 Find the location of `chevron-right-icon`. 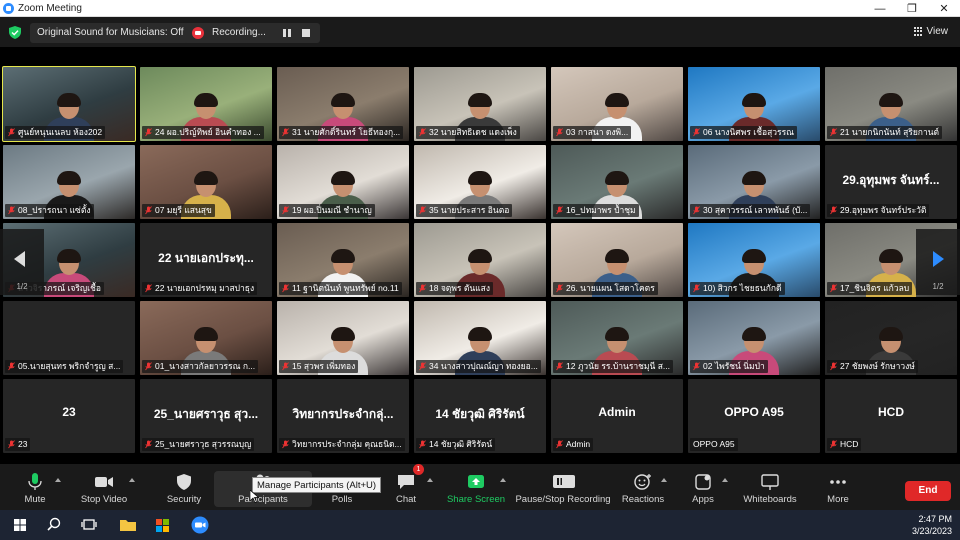

chevron-right-icon is located at coordinates (938, 259).